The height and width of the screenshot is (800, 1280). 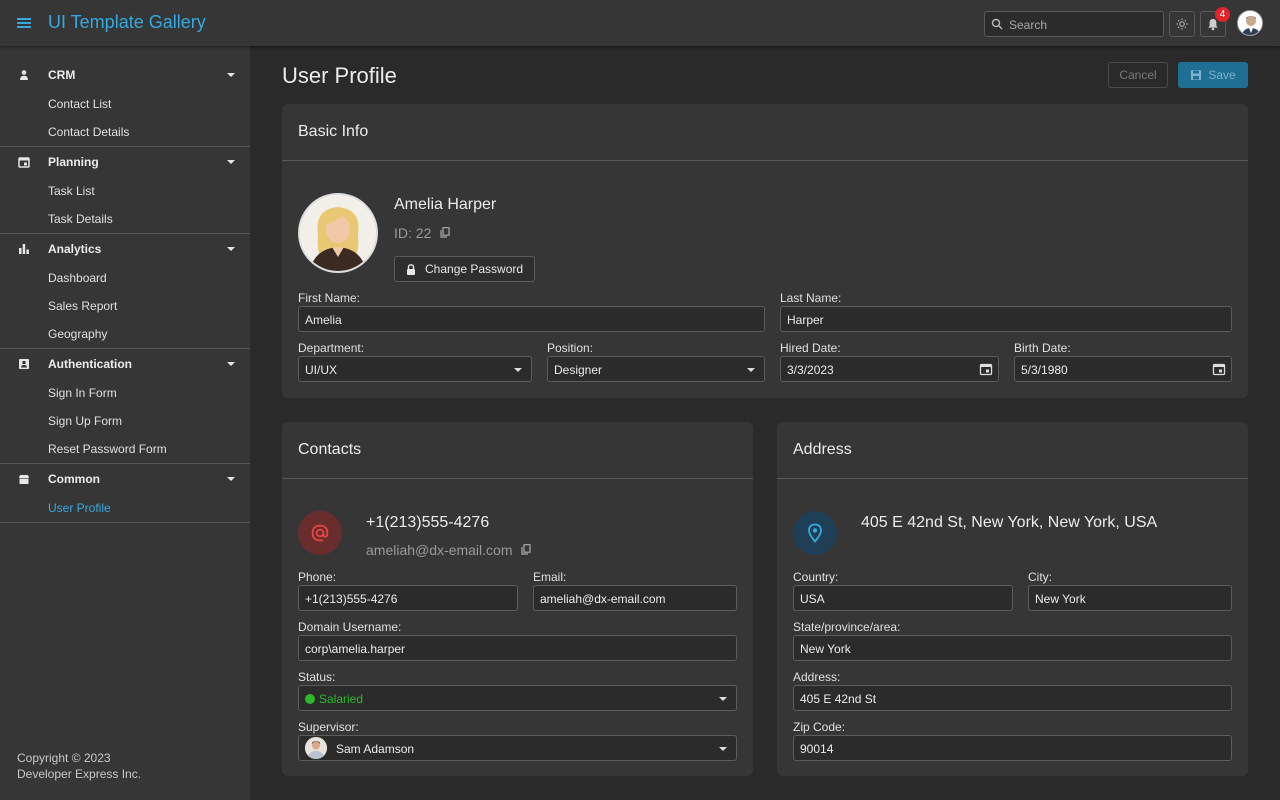 I want to click on profile-photo, so click(x=338, y=233).